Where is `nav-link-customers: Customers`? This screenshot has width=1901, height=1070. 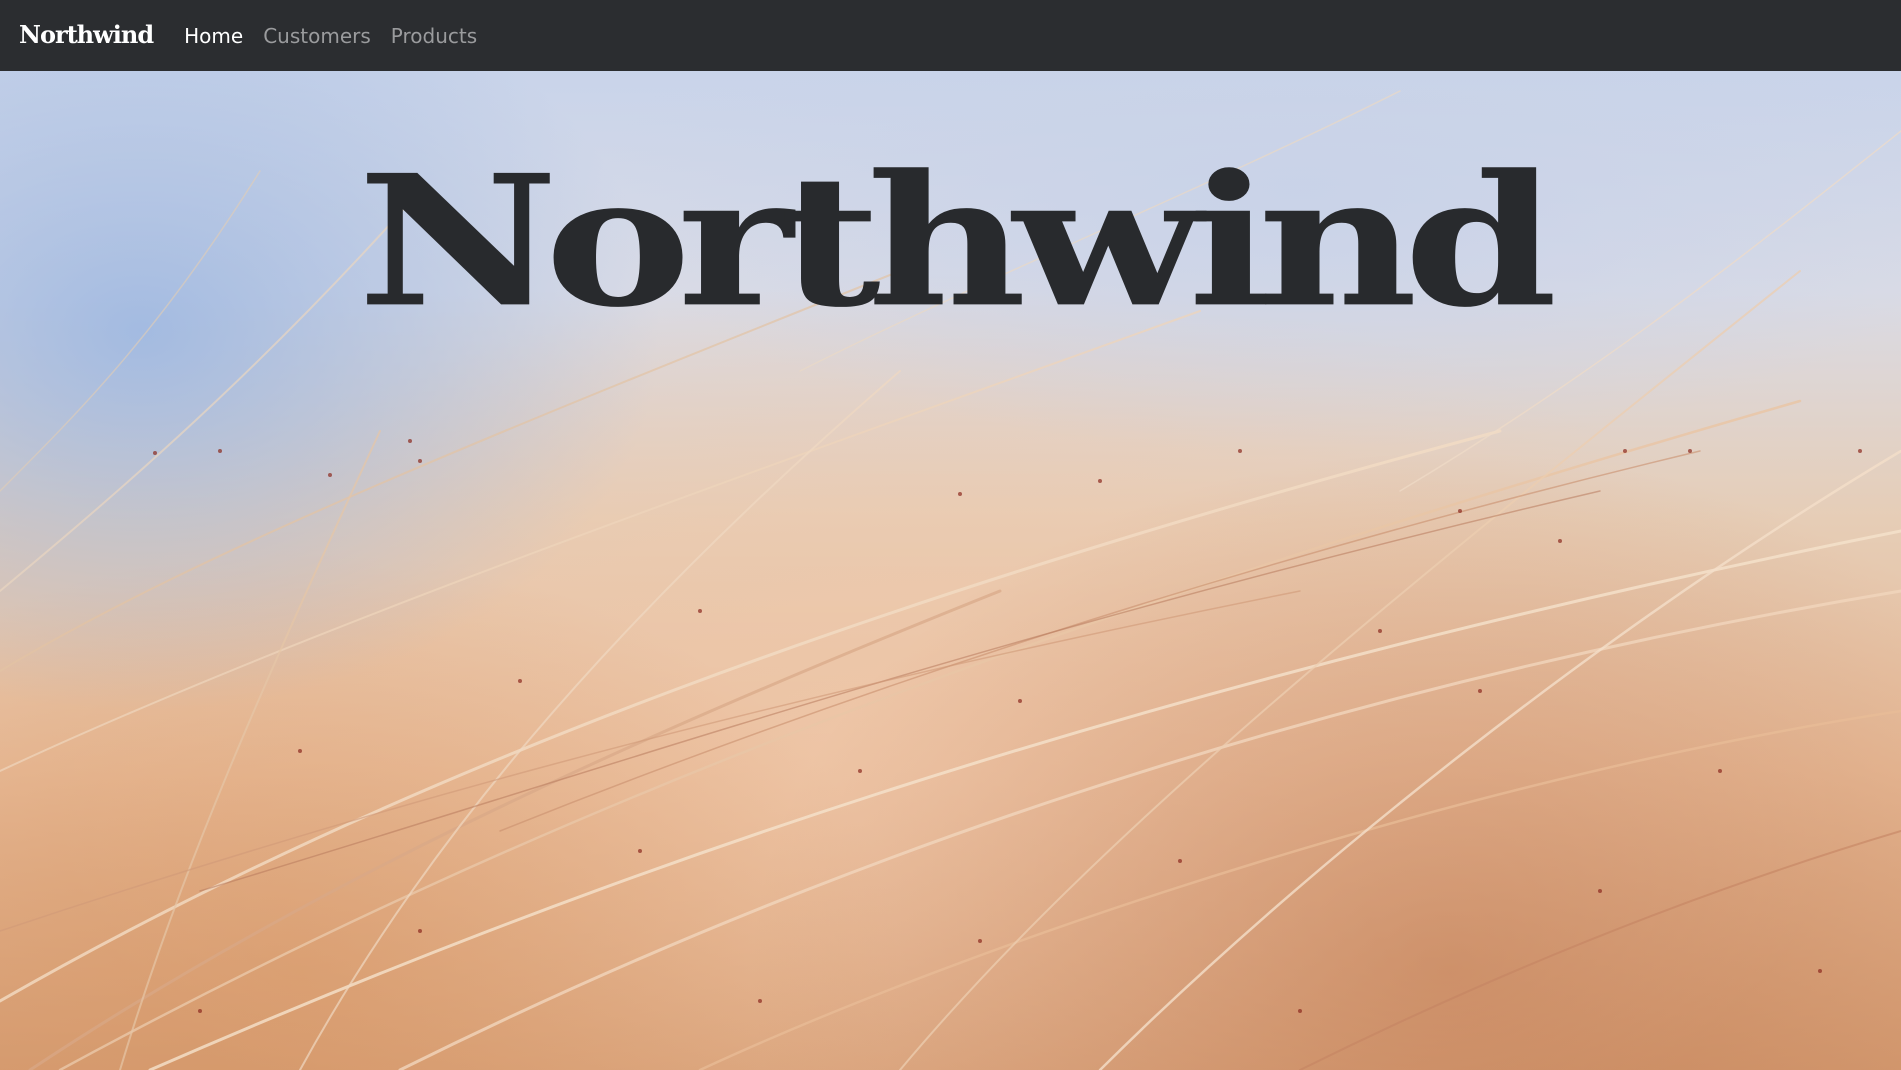
nav-link-customers: Customers is located at coordinates (317, 36).